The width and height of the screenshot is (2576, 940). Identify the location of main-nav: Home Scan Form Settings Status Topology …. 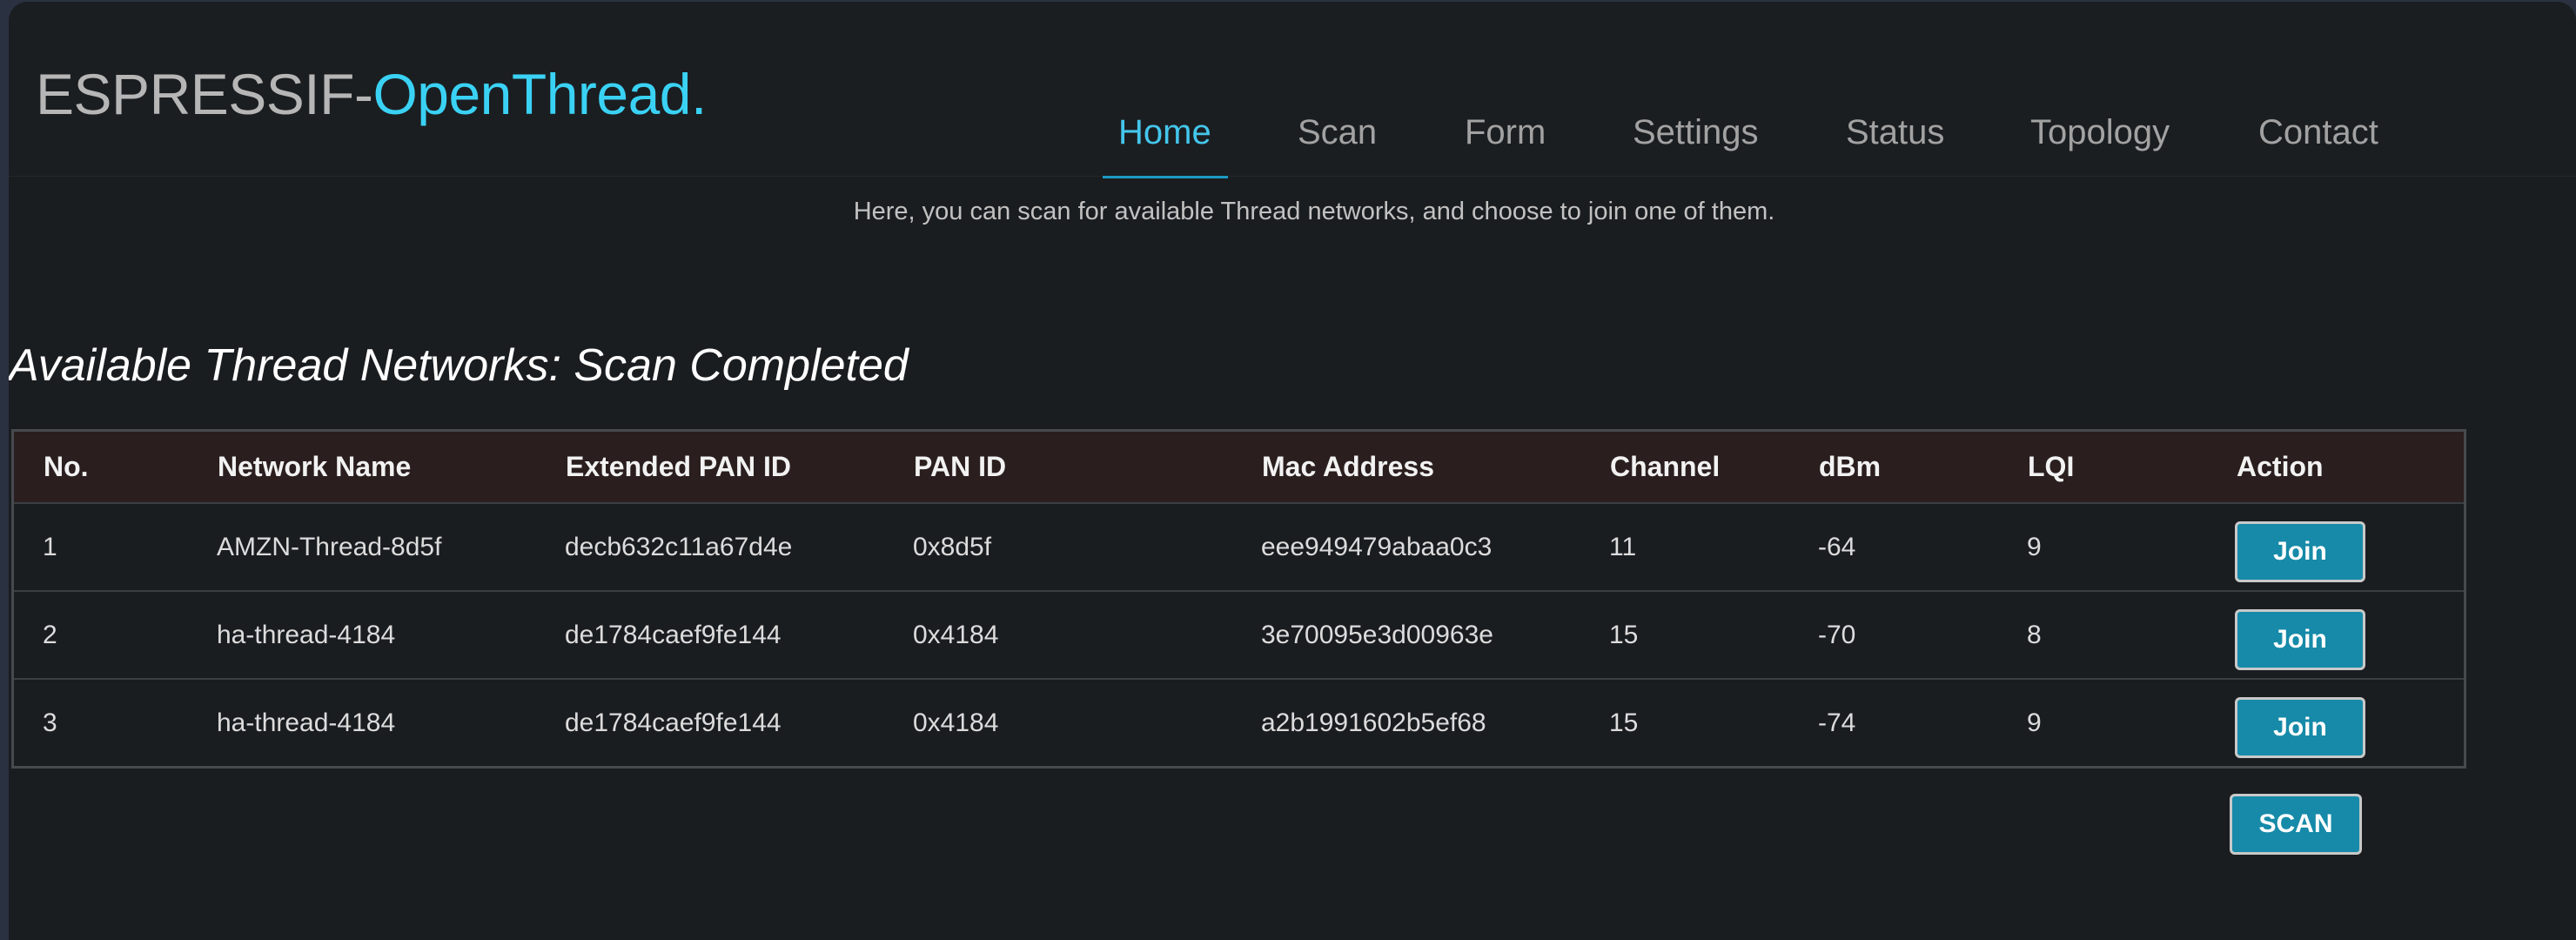
(1292, 132).